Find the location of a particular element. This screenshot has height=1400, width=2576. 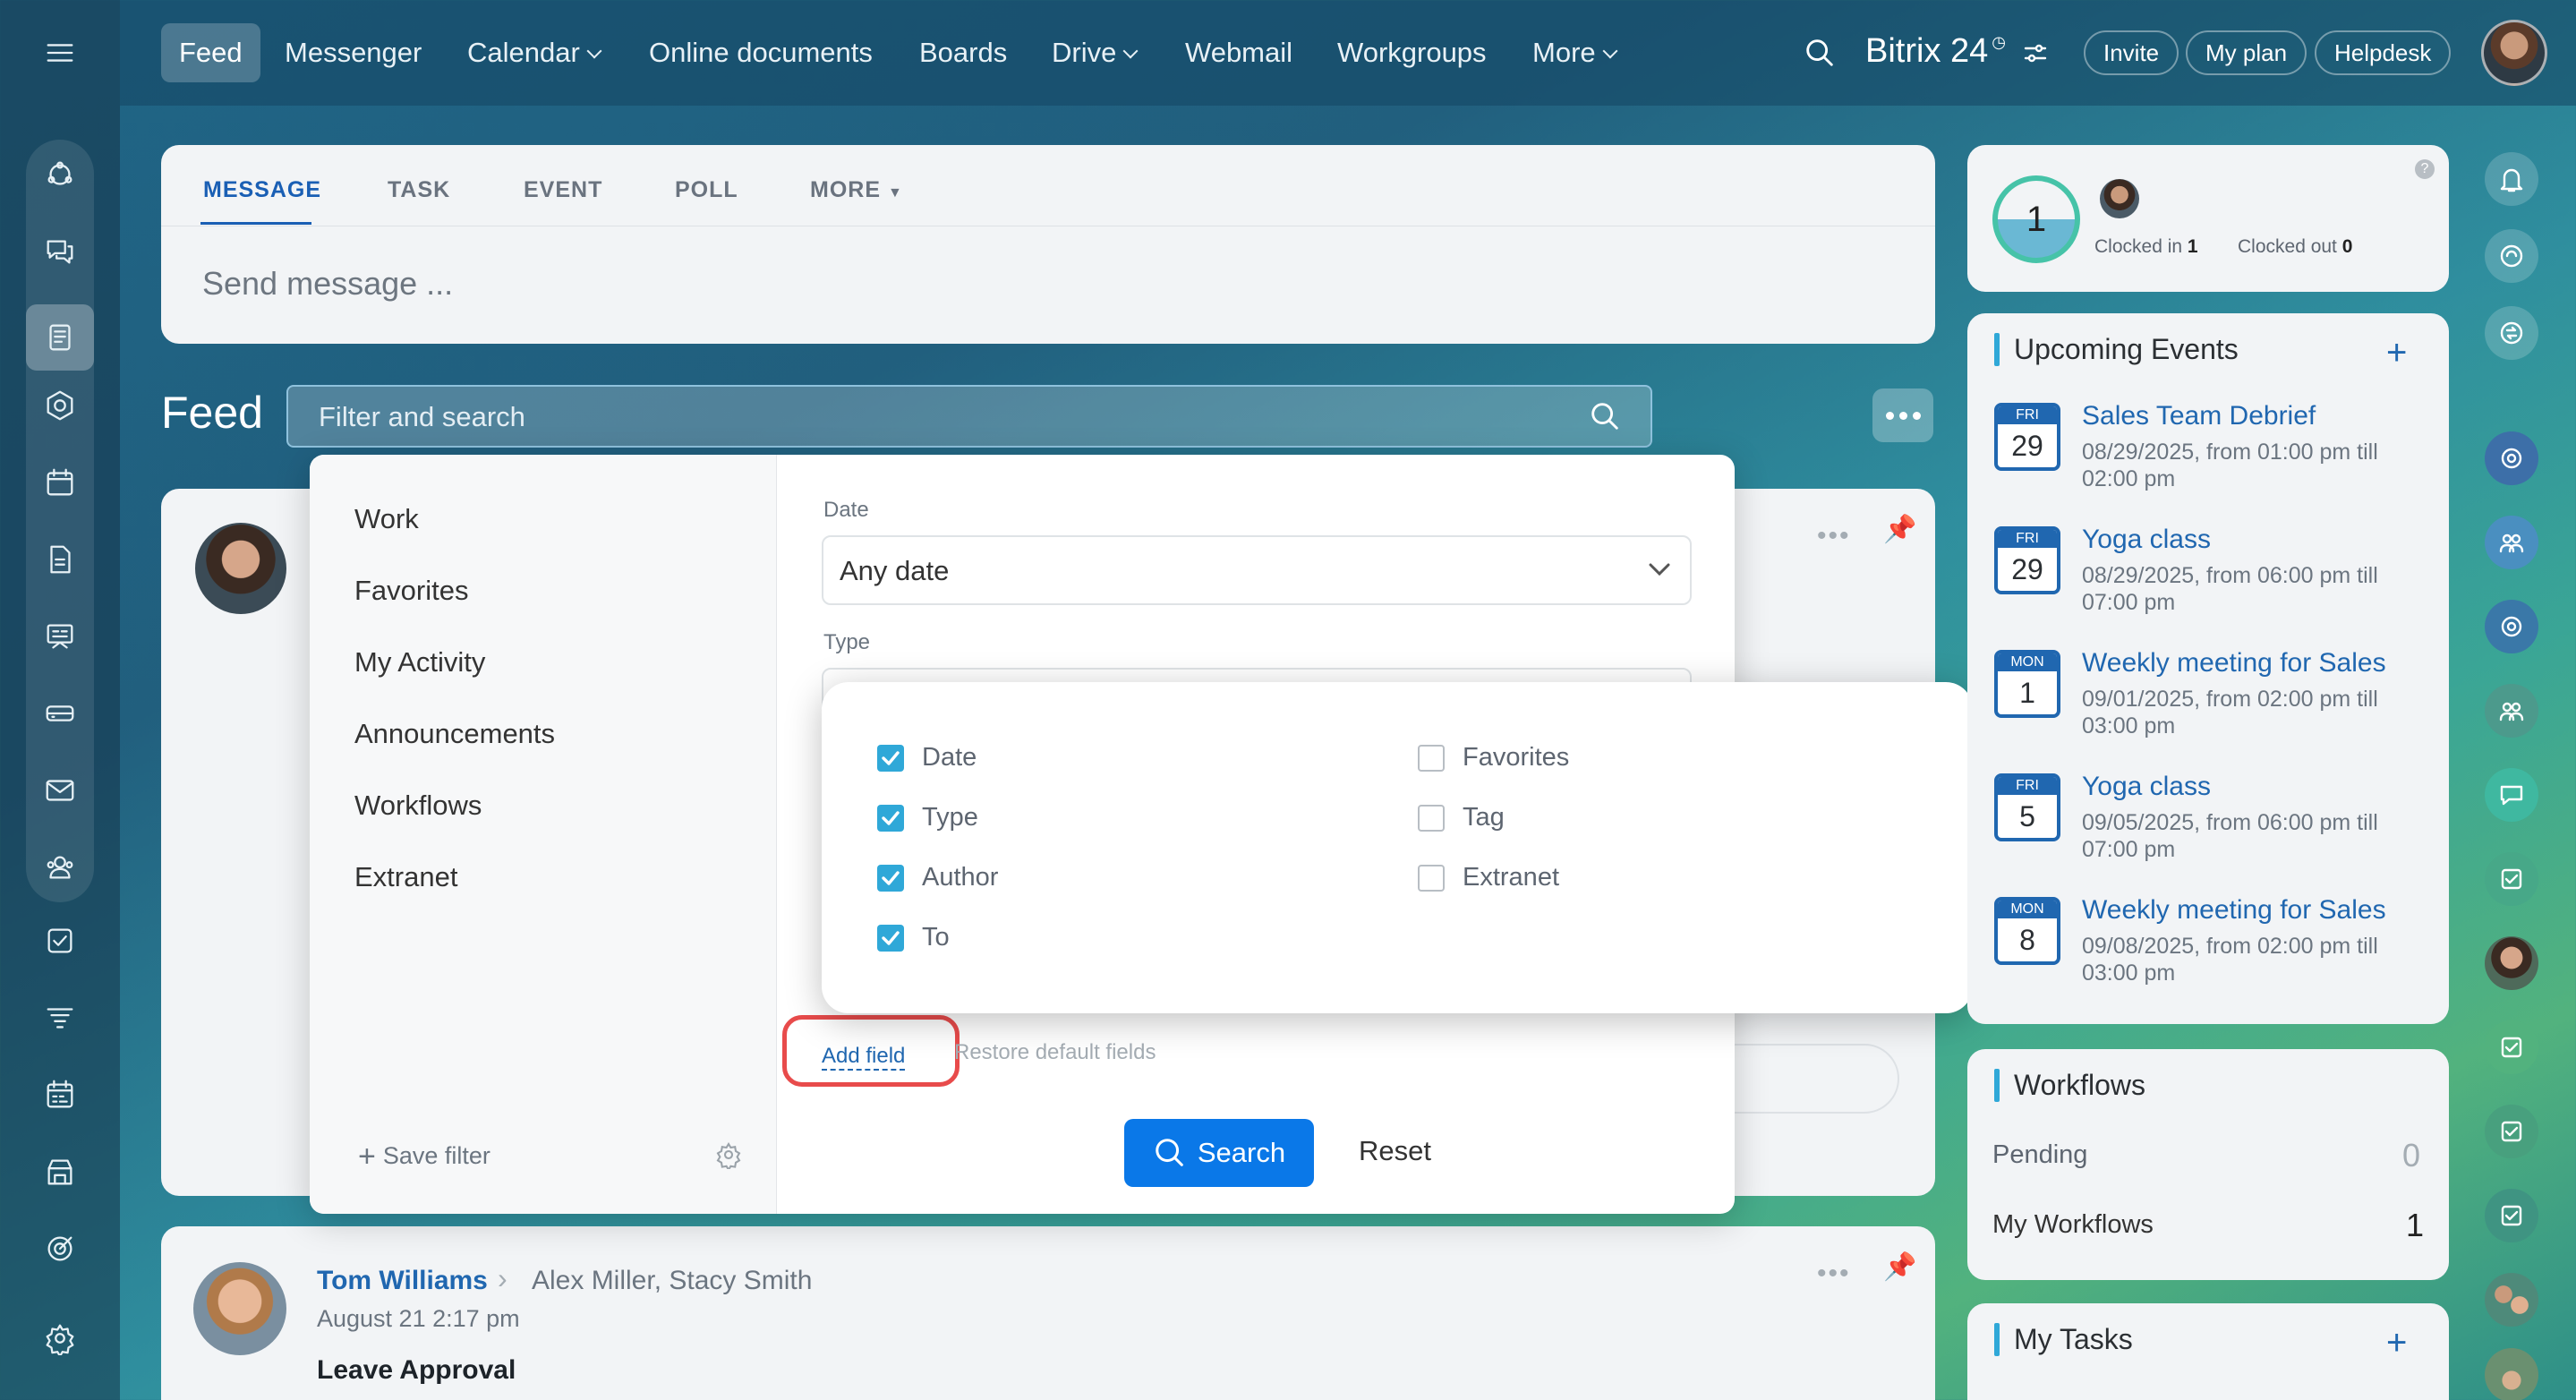

sidebar-goals-icon is located at coordinates (60, 1249).